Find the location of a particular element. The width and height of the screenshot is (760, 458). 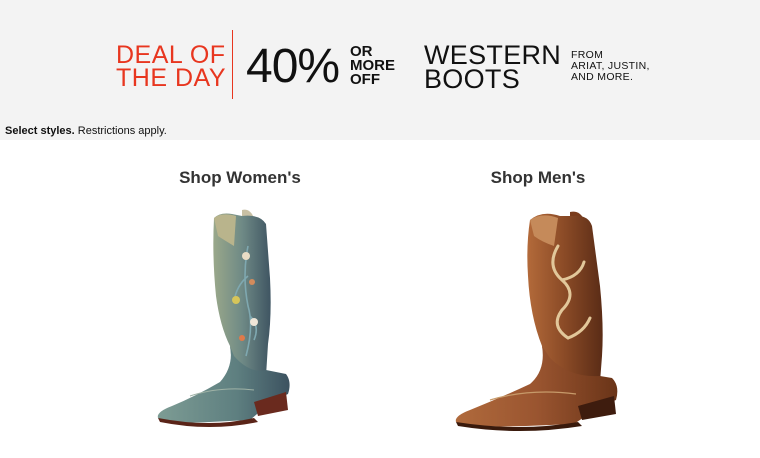

western-boots-heading: WESTERN BOOTS is located at coordinates (492, 68).